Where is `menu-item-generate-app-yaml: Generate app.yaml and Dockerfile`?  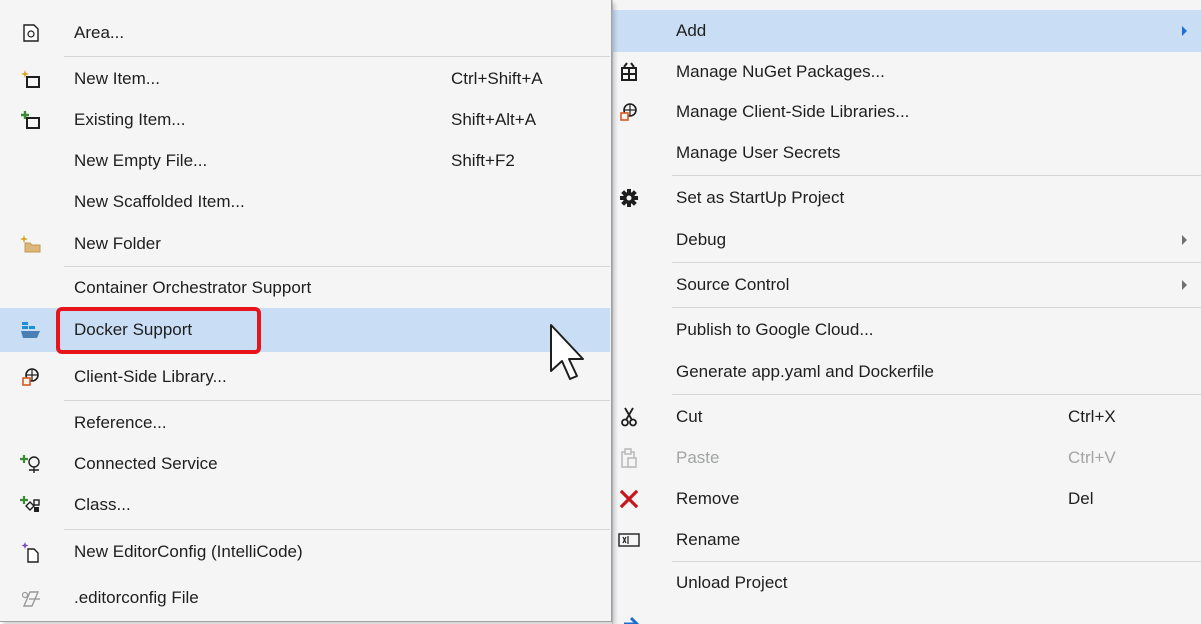 menu-item-generate-app-yaml: Generate app.yaml and Dockerfile is located at coordinates (906, 372).